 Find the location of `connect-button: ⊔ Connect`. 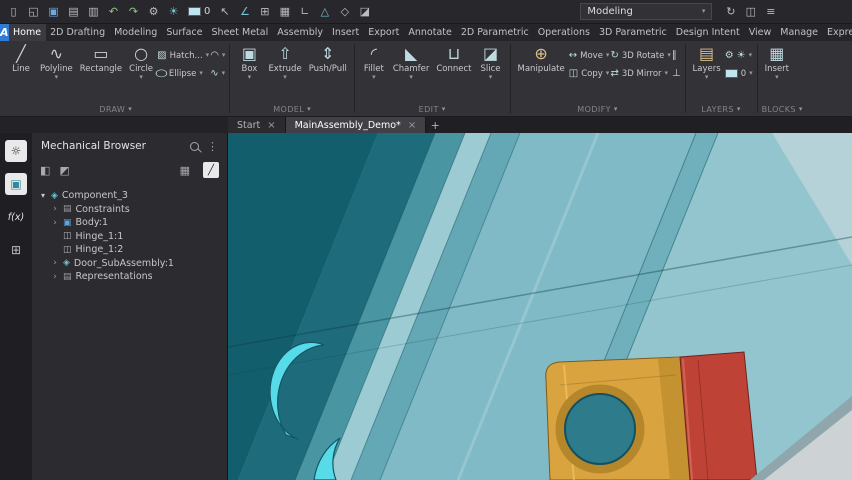

connect-button: ⊔ Connect is located at coordinates (453, 73).